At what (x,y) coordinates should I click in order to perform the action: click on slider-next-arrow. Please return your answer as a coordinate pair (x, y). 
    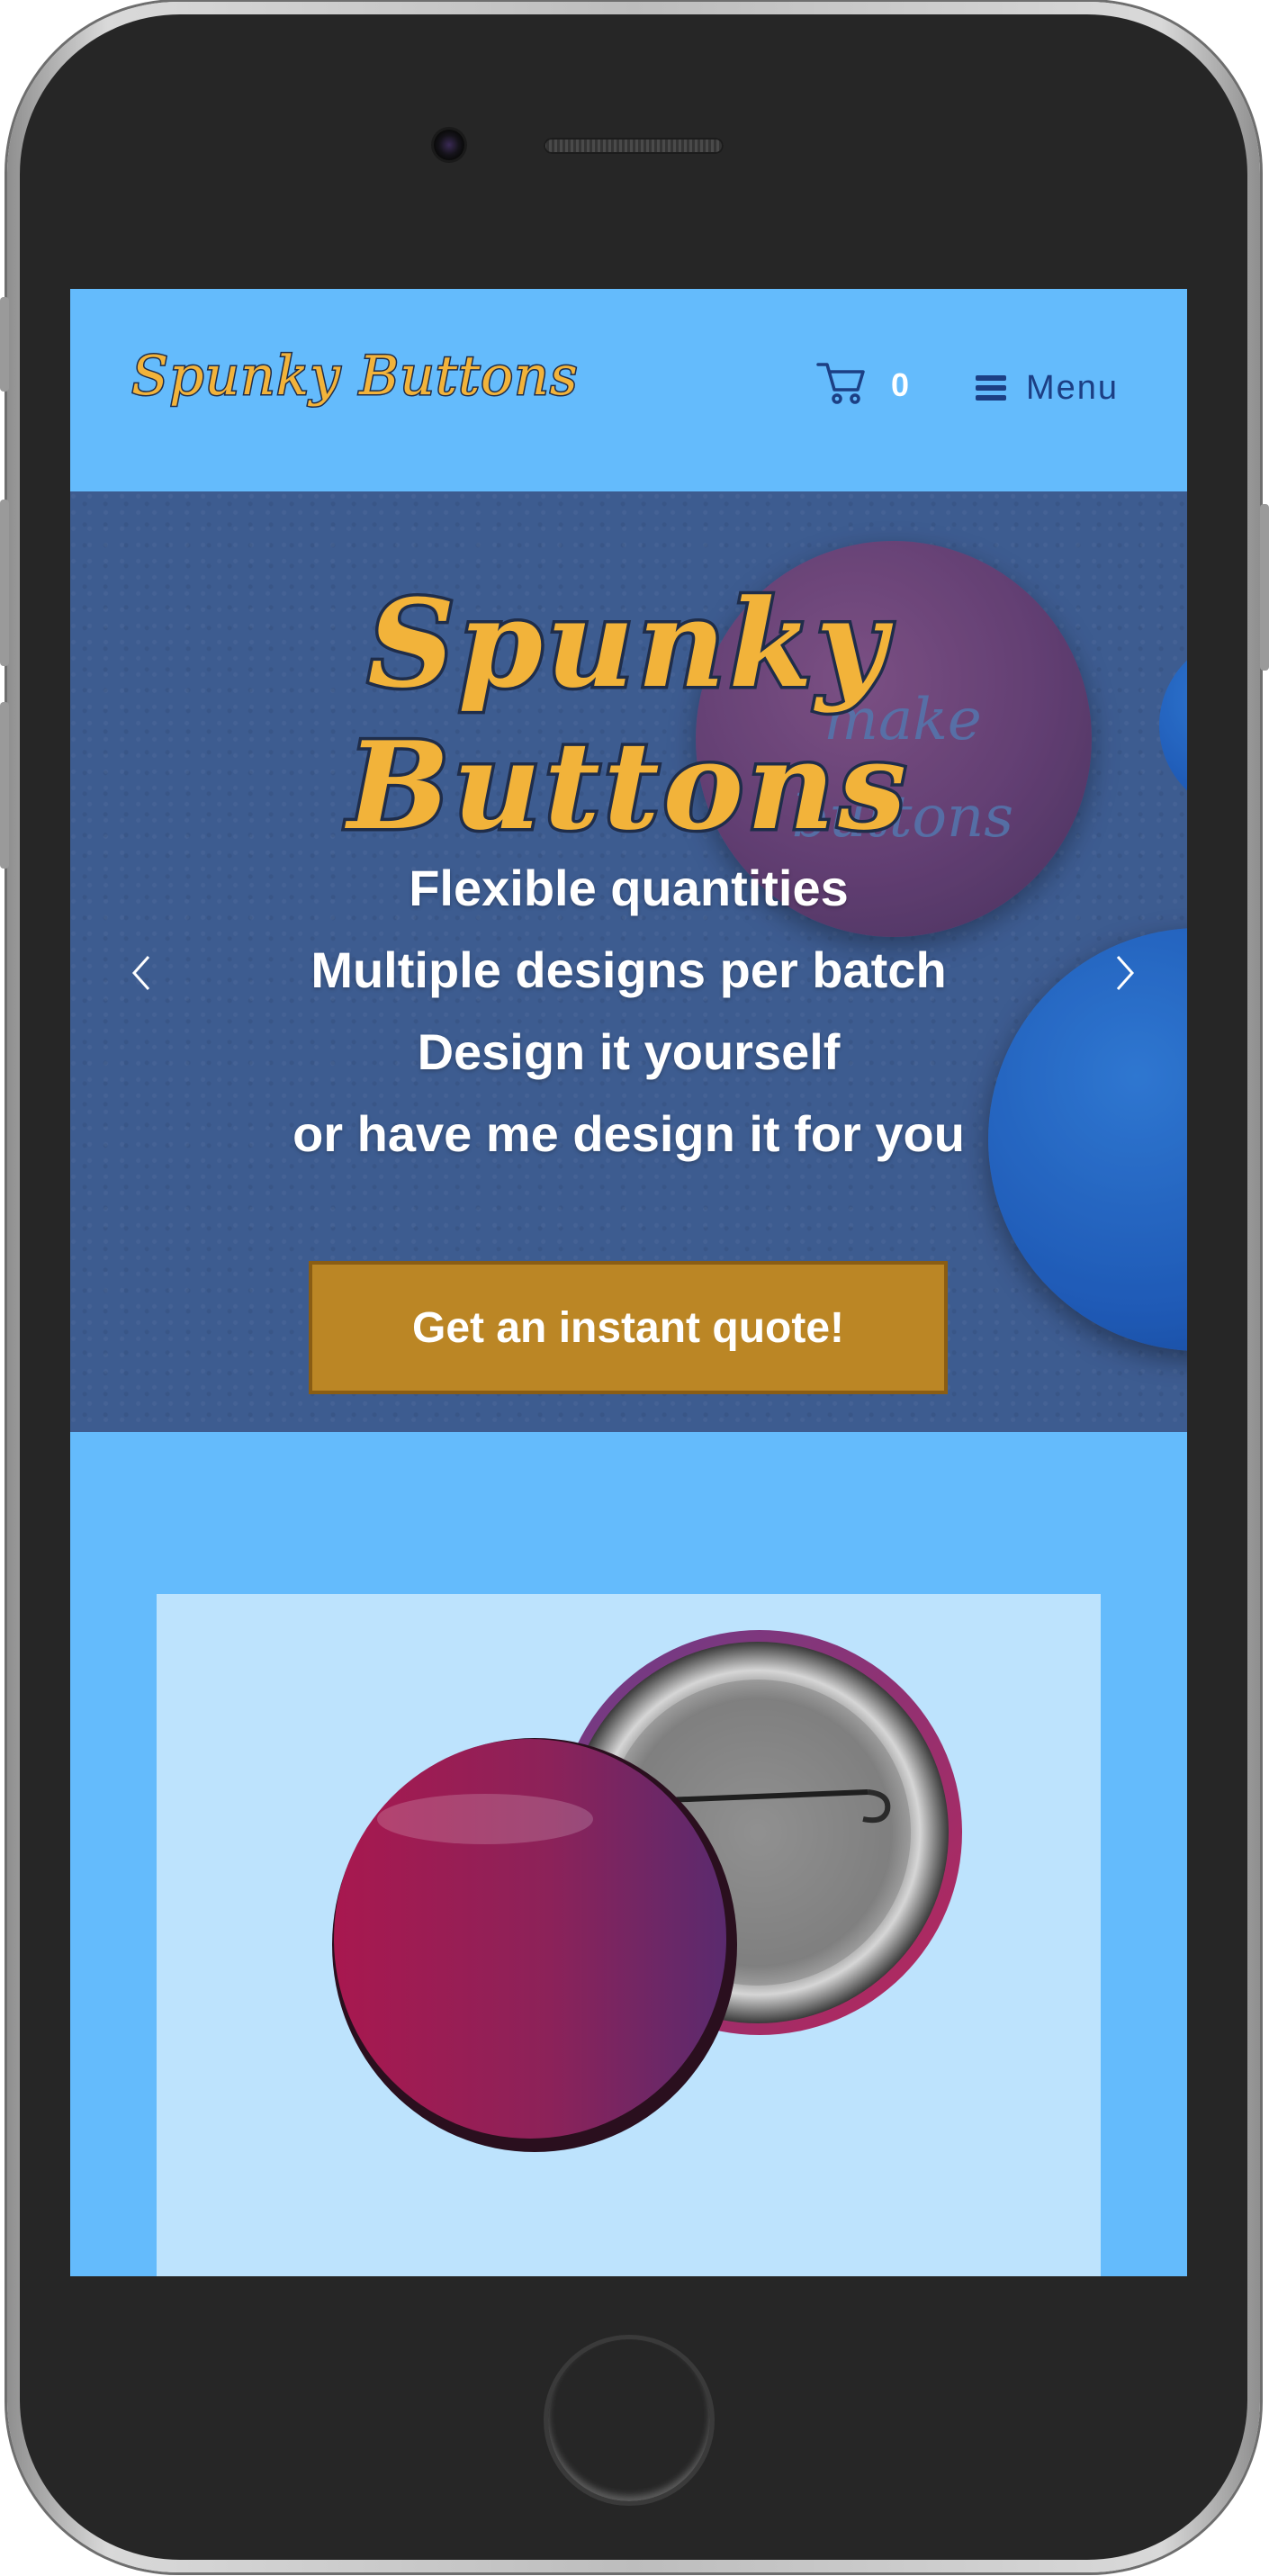
    Looking at the image, I should click on (1125, 973).